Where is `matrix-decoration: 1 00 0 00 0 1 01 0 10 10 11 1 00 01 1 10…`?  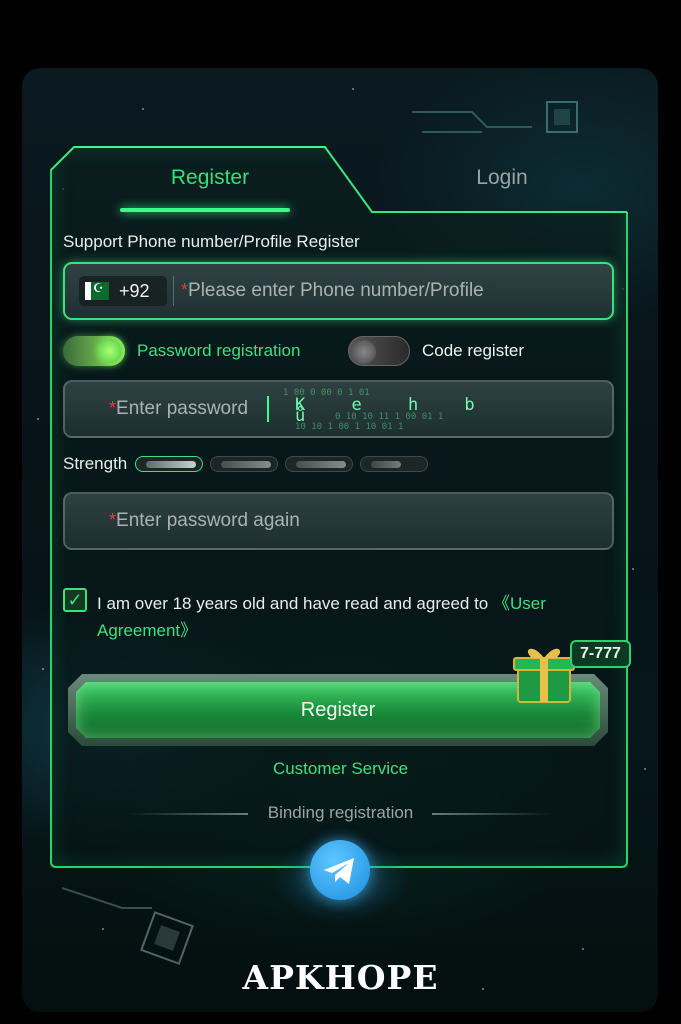
matrix-decoration: 1 00 0 00 0 1 01 0 10 10 11 1 00 01 1 10… is located at coordinates (388, 410).